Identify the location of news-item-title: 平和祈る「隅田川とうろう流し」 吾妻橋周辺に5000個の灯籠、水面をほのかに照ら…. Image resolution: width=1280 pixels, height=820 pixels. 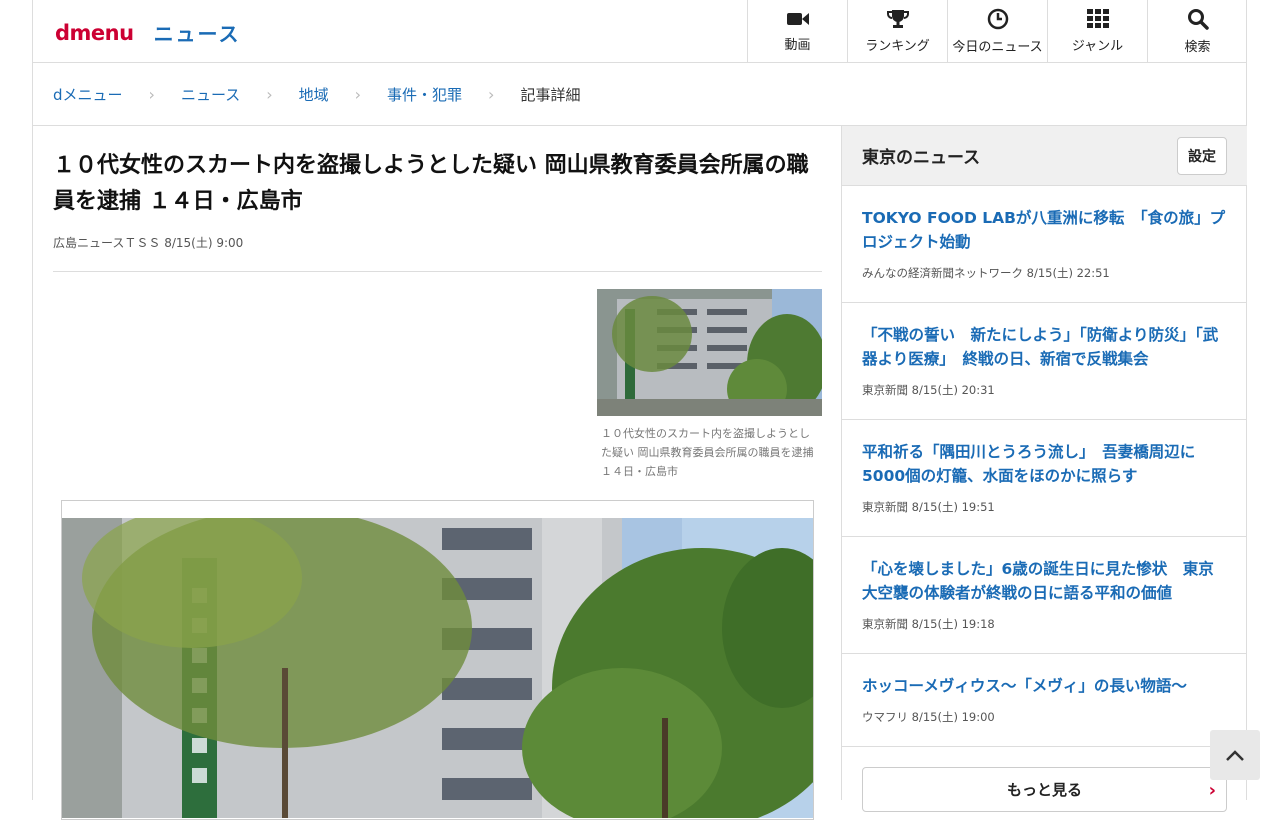
(1044, 464).